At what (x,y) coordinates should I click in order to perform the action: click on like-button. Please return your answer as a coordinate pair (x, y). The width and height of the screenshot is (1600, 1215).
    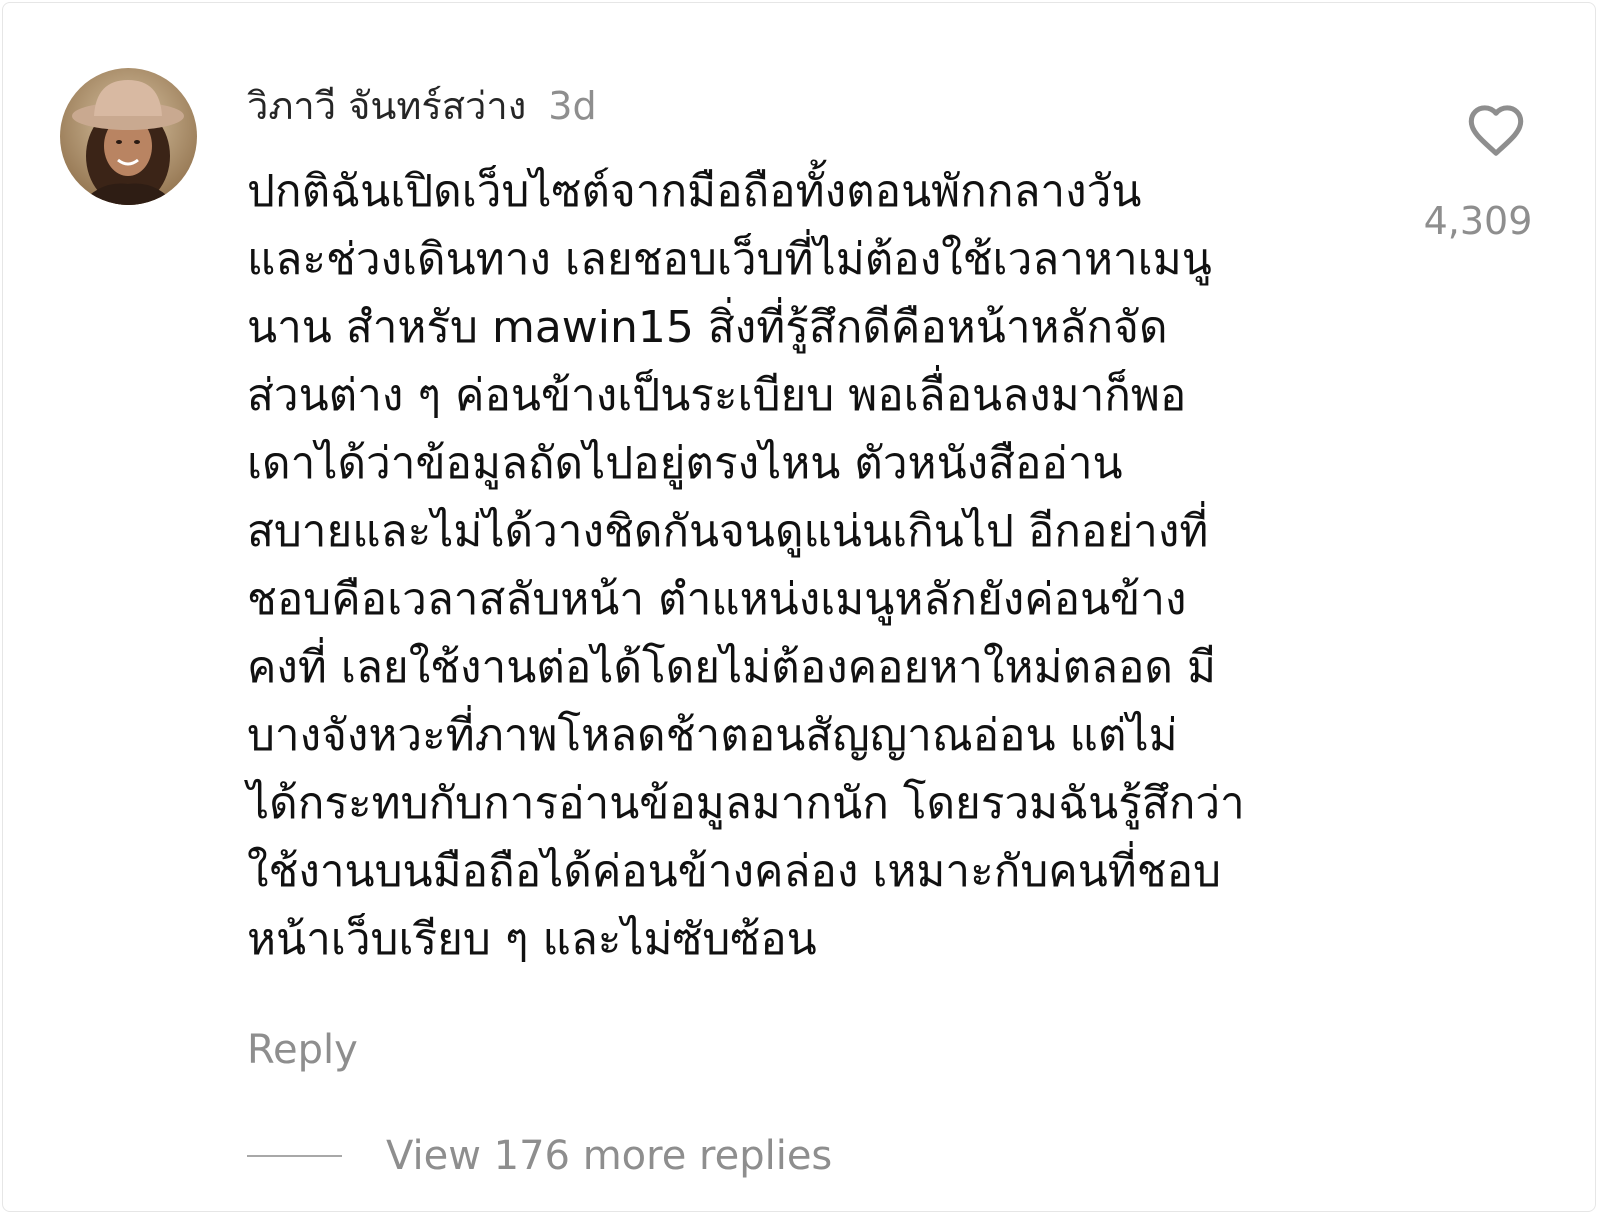
    Looking at the image, I should click on (1496, 129).